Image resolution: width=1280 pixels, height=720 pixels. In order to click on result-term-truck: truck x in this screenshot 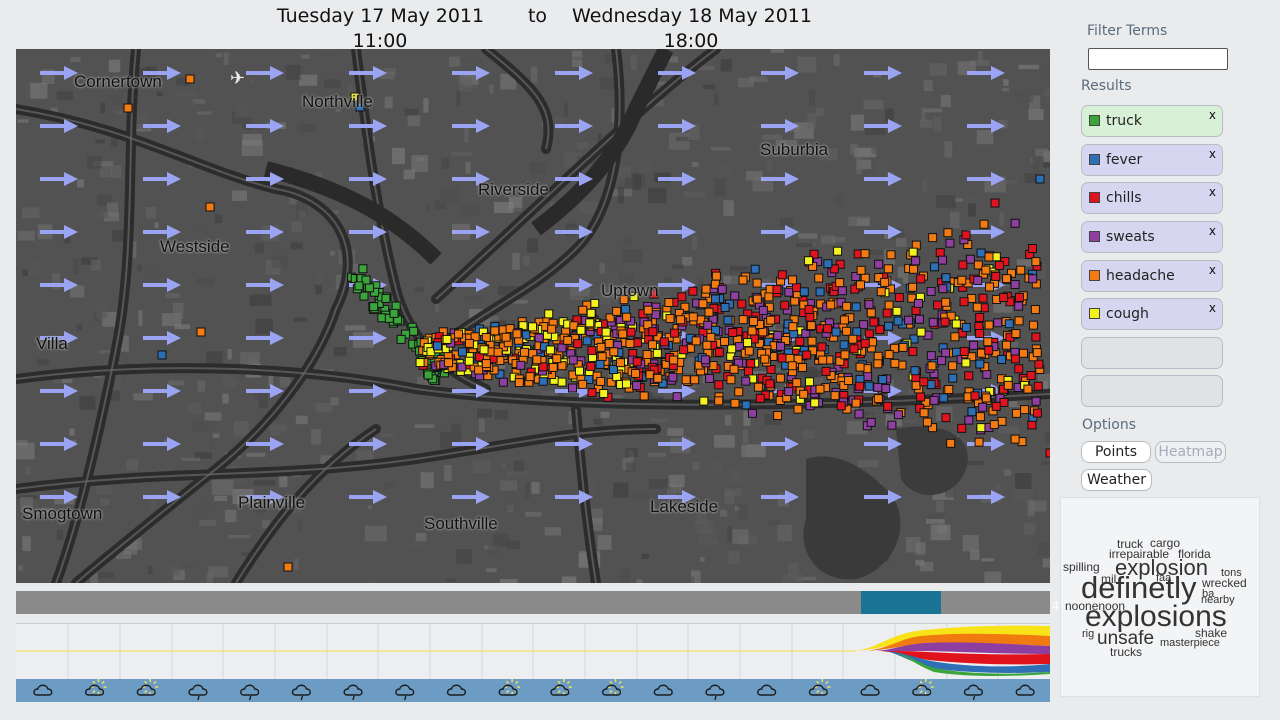, I will do `click(1152, 121)`.